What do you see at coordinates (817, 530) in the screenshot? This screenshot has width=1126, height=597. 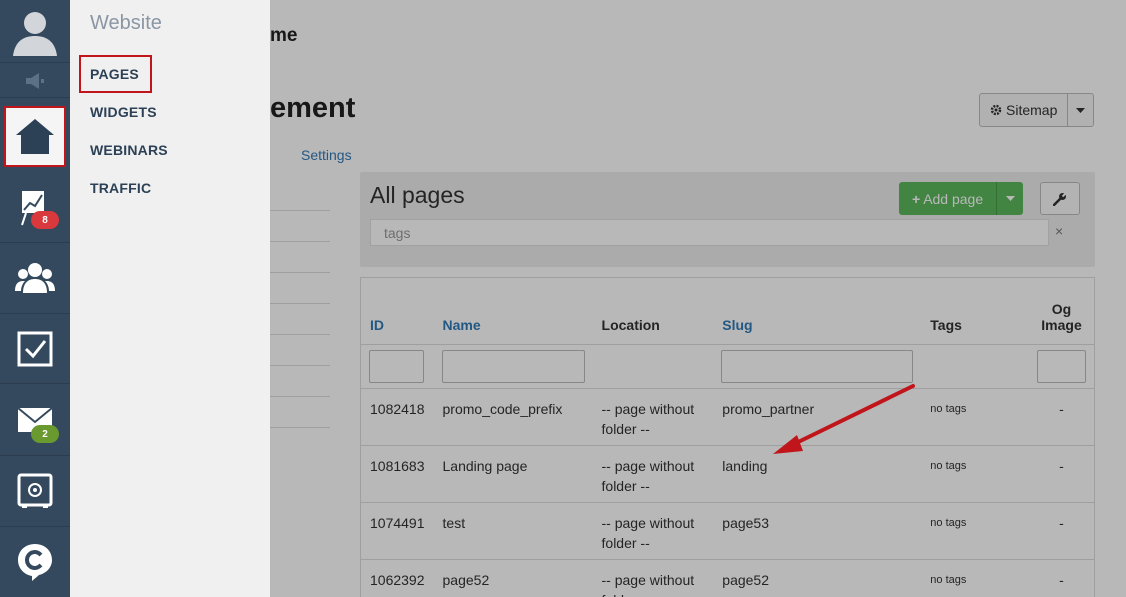 I see `row-slug-link: page53` at bounding box center [817, 530].